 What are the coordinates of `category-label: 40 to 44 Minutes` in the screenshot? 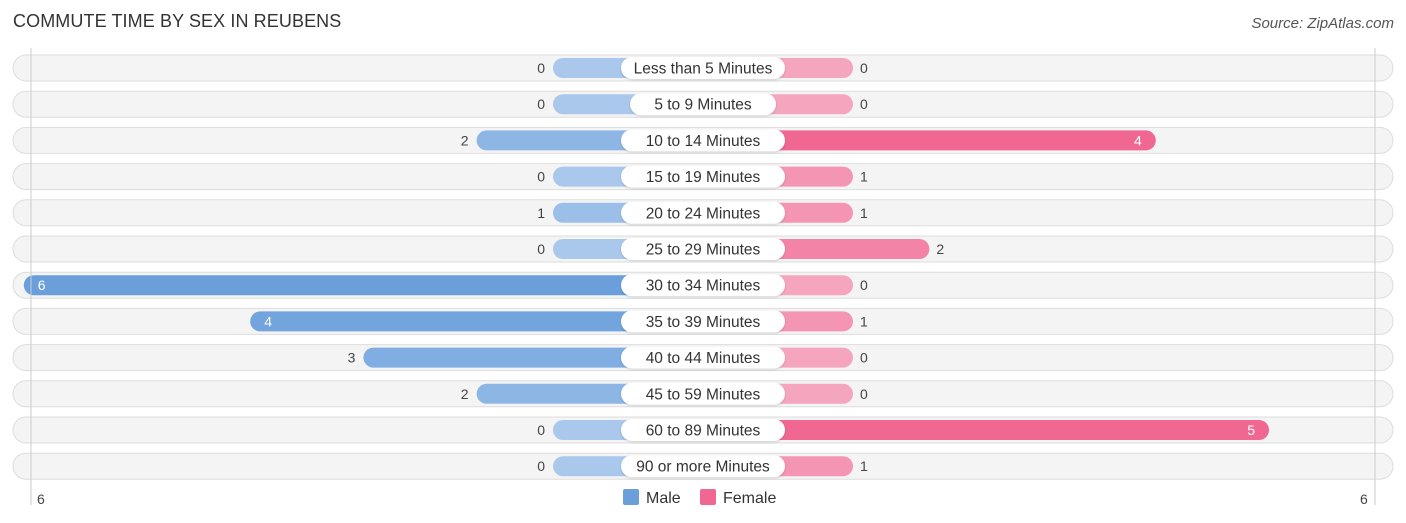 It's located at (703, 358).